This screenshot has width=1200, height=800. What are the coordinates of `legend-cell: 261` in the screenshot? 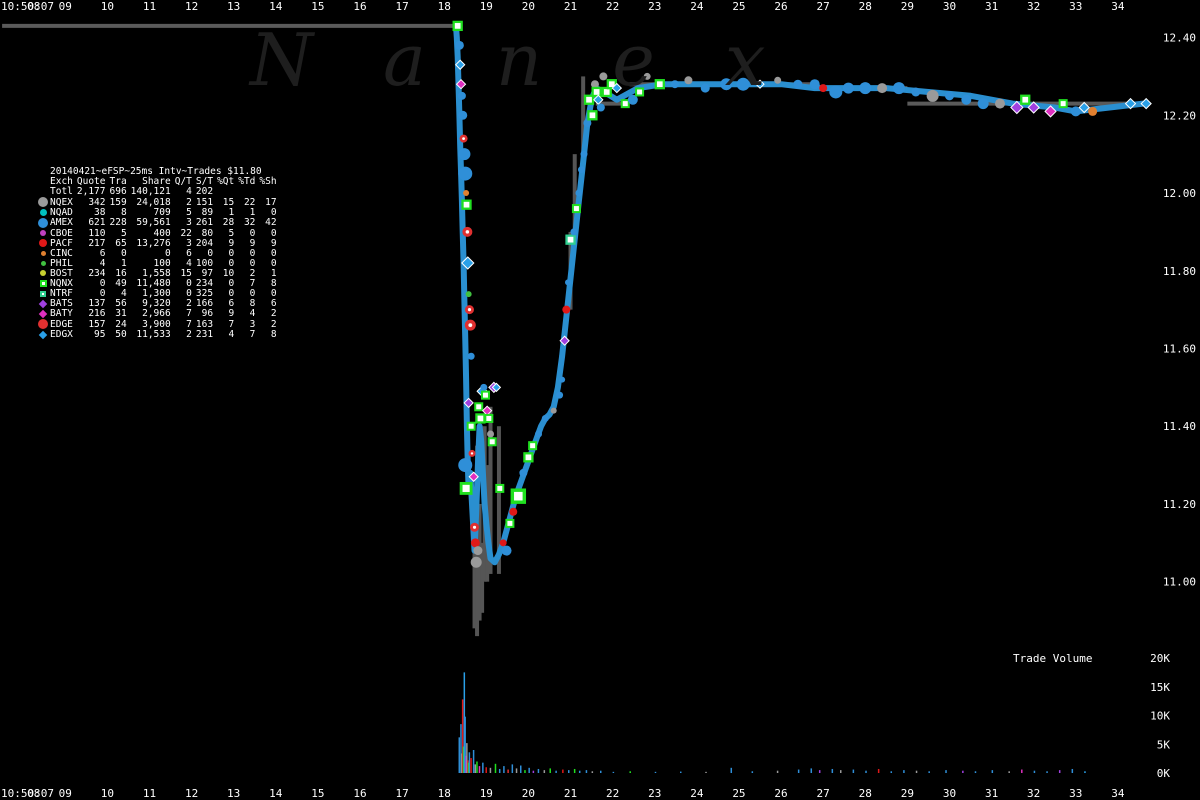 It's located at (204, 223).